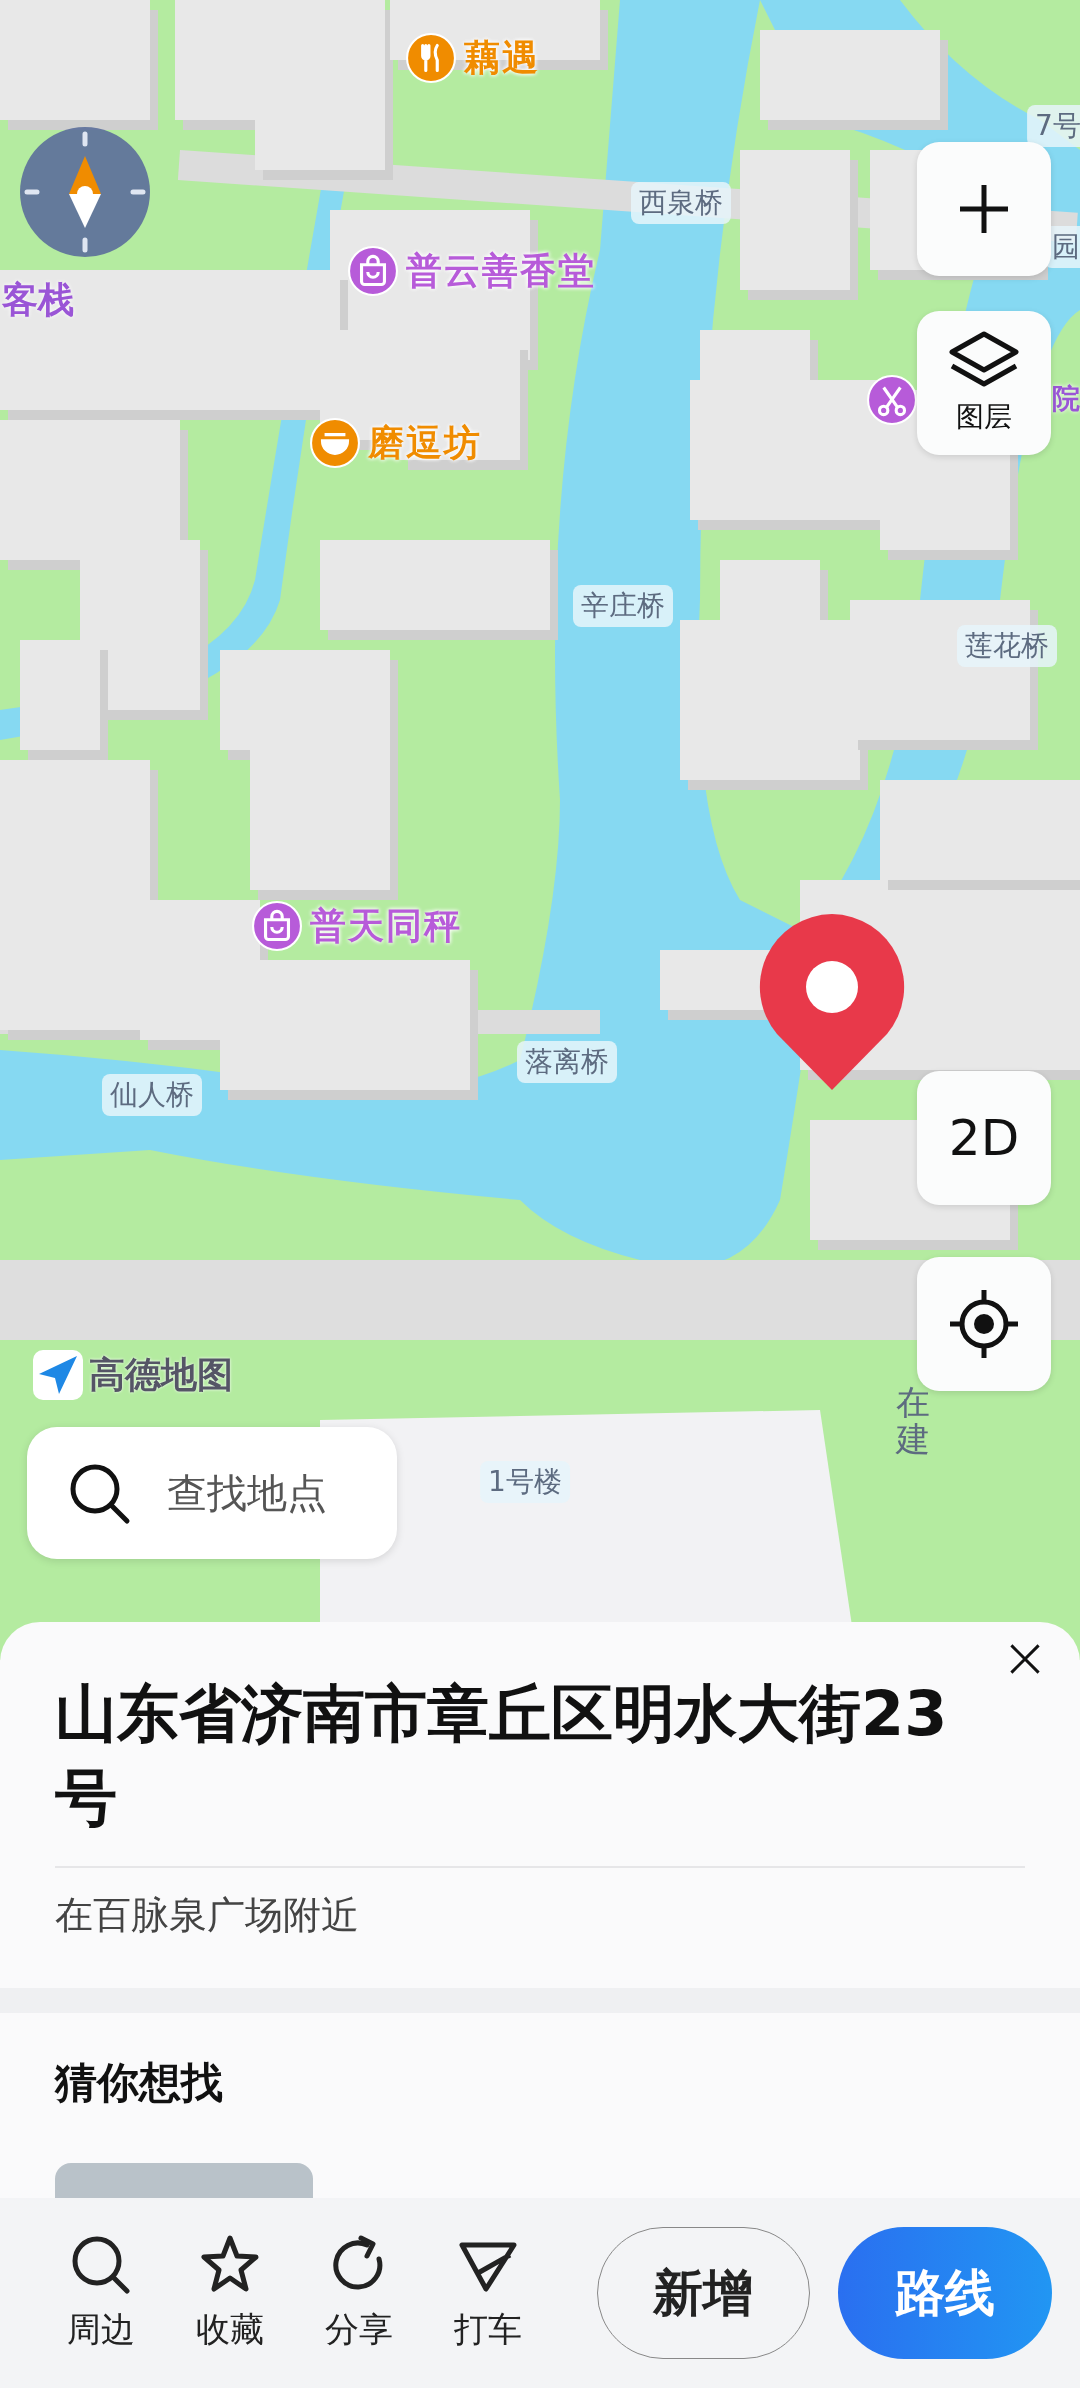 The height and width of the screenshot is (2388, 1080). Describe the element at coordinates (212, 1493) in the screenshot. I see `search-field: 查找地点` at that location.